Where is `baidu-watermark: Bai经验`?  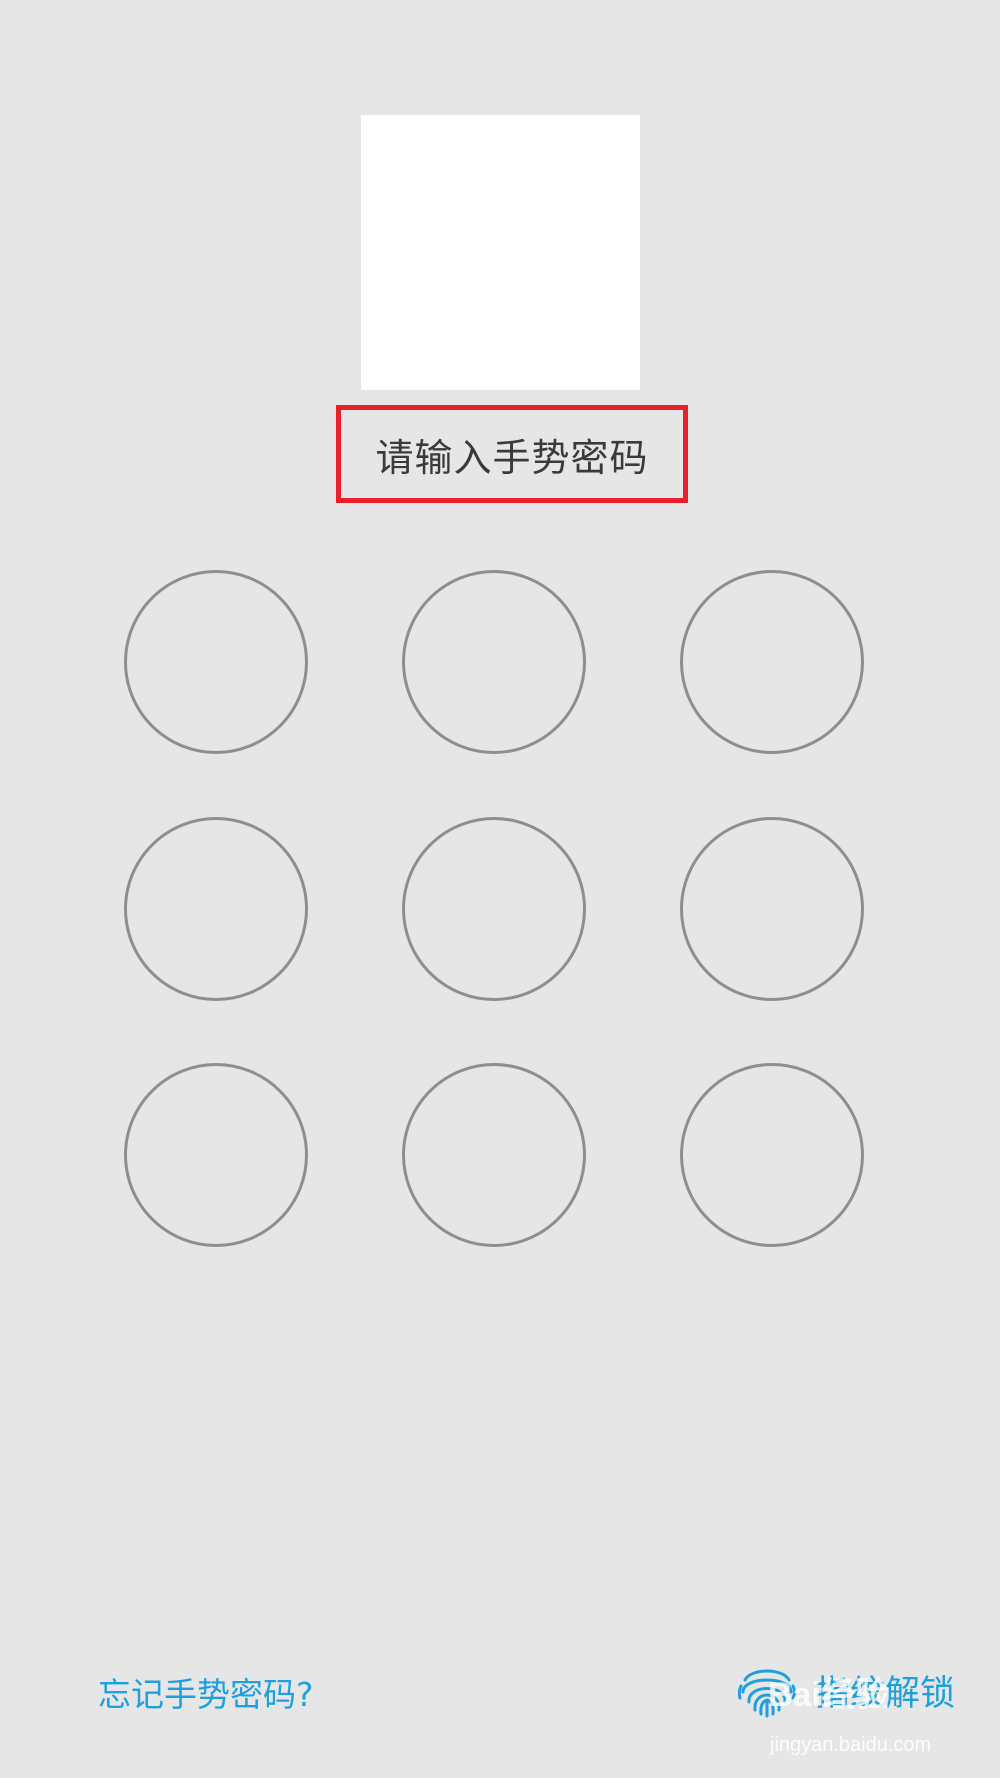
baidu-watermark: Bai经验 is located at coordinates (828, 1695).